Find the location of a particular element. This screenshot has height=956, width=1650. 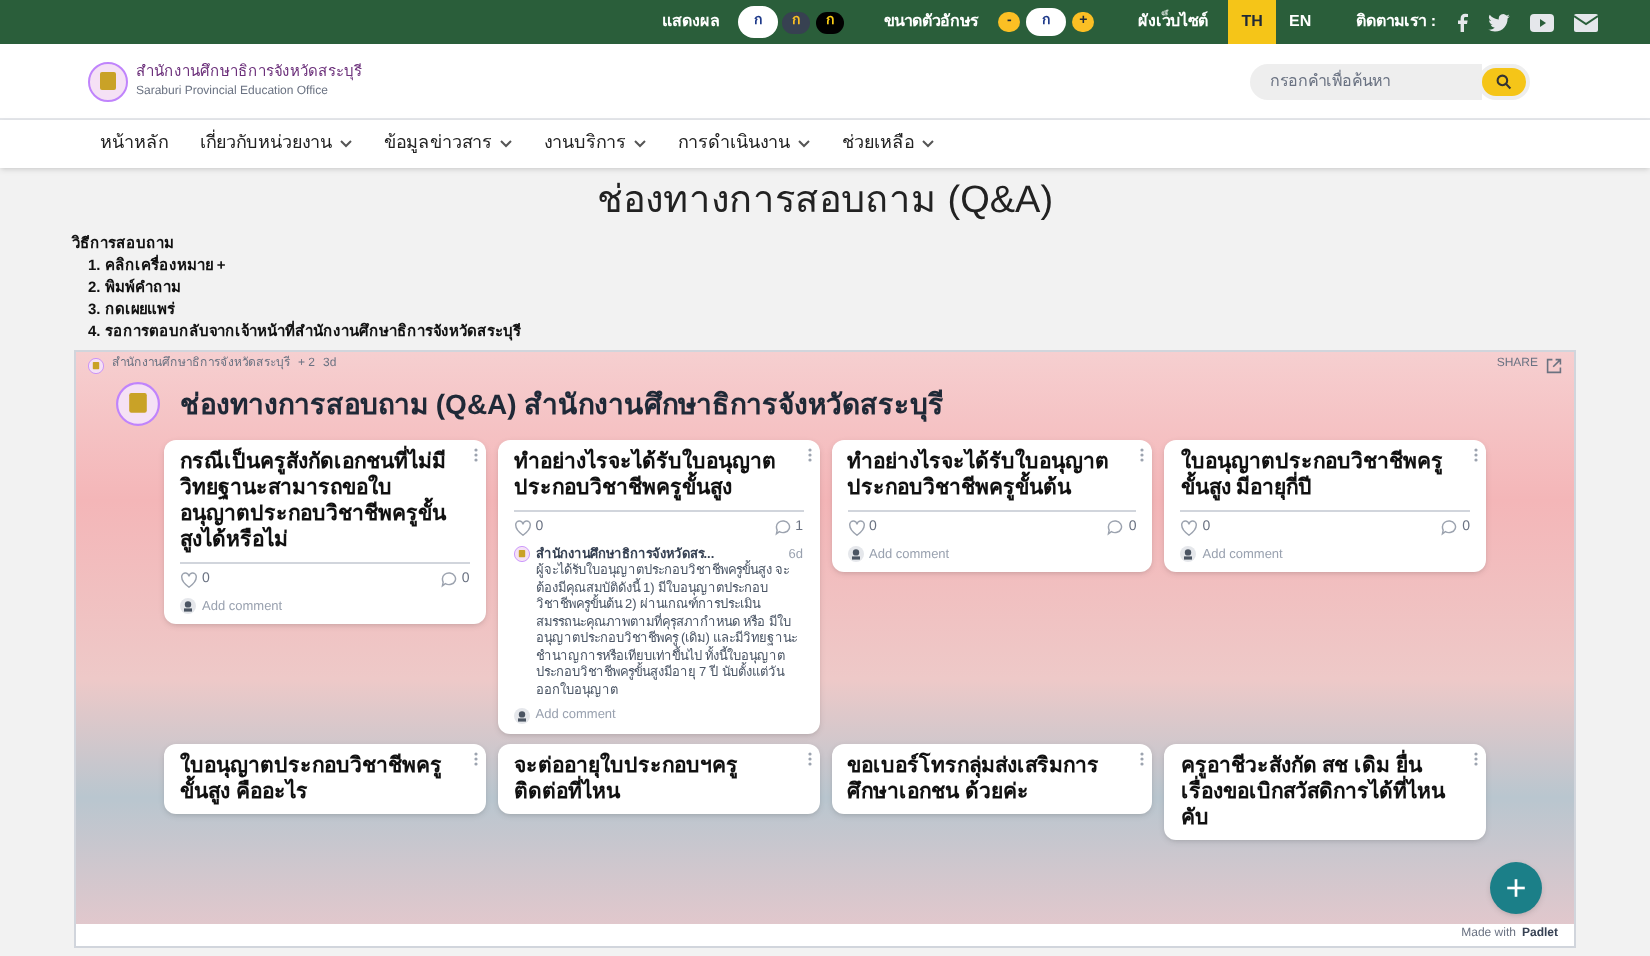

post-card: ใบอนุญาตประกอบวิชาชีพครูขั้นสูง คืออะไร is located at coordinates (325, 779).